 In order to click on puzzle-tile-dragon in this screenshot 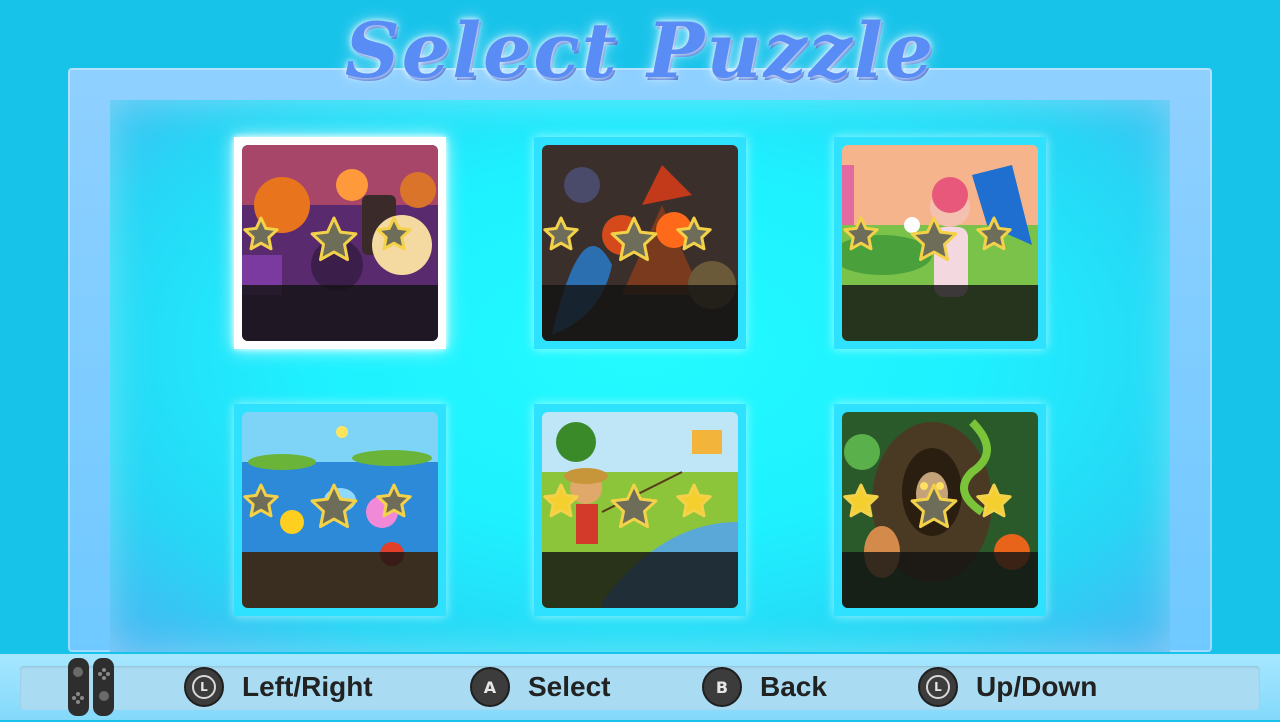, I will do `click(640, 243)`.